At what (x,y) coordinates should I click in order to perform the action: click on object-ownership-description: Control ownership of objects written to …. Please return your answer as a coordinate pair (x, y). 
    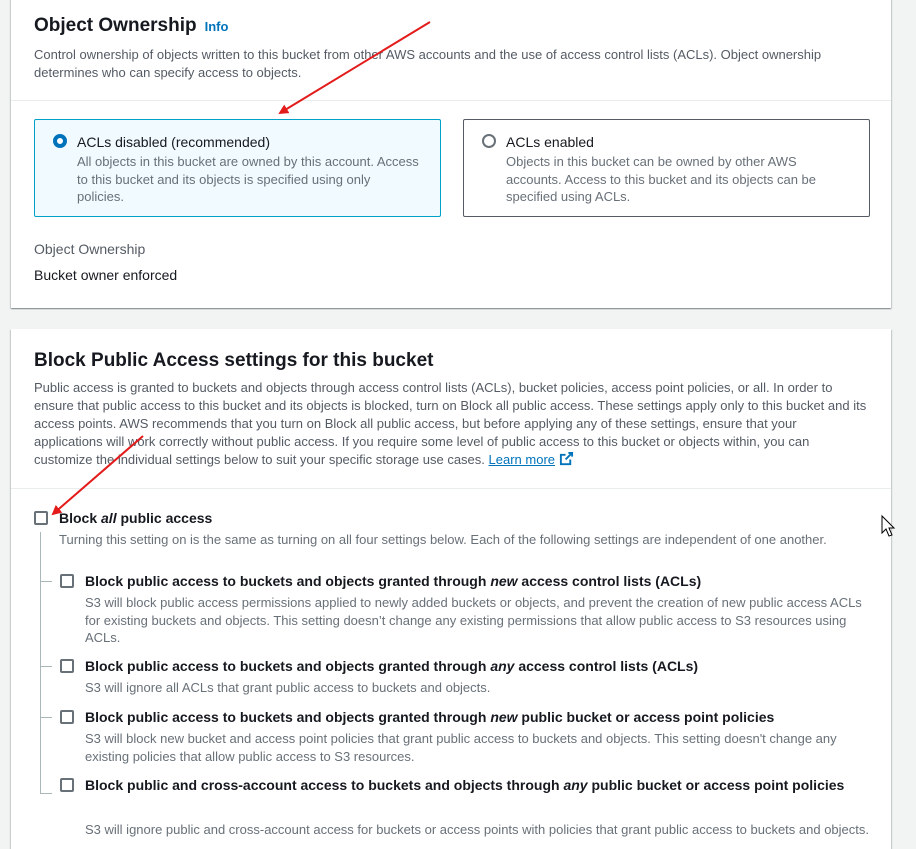
    Looking at the image, I should click on (428, 63).